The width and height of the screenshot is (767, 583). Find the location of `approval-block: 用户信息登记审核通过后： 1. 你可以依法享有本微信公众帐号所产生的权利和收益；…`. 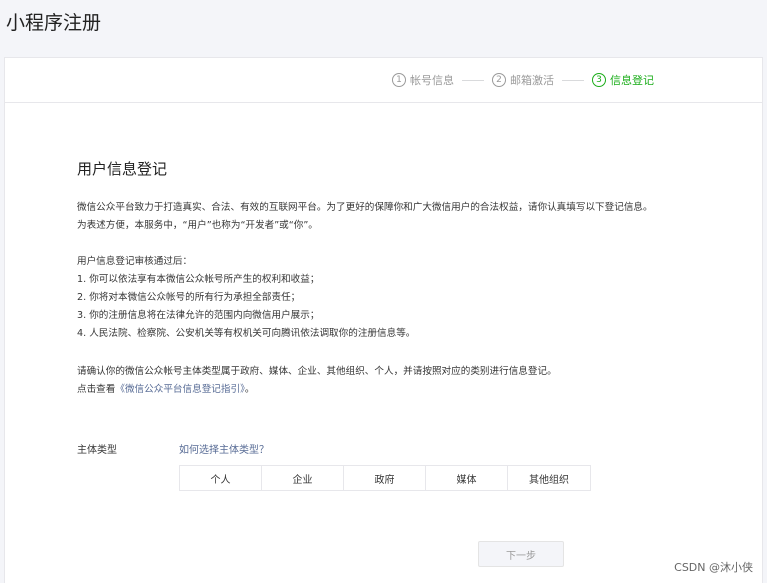

approval-block: 用户信息登记审核通过后： 1. 你可以依法享有本微信公众帐号所产生的权利和收益；… is located at coordinates (417, 298).